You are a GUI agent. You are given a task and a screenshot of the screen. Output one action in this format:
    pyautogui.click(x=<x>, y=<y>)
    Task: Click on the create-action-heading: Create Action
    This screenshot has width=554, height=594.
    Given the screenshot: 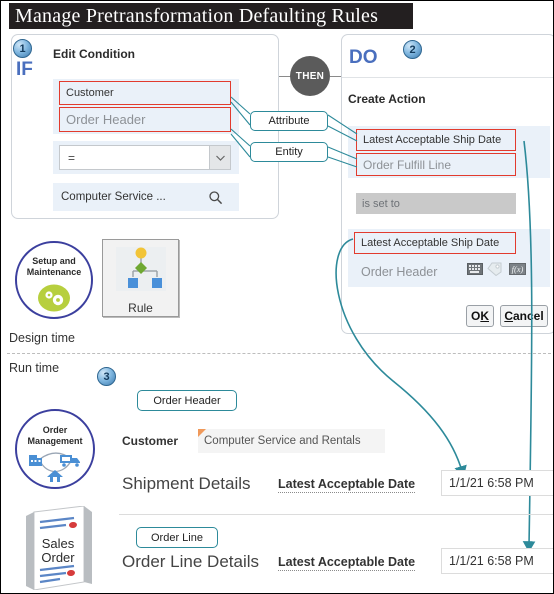 What is the action you would take?
    pyautogui.click(x=387, y=99)
    